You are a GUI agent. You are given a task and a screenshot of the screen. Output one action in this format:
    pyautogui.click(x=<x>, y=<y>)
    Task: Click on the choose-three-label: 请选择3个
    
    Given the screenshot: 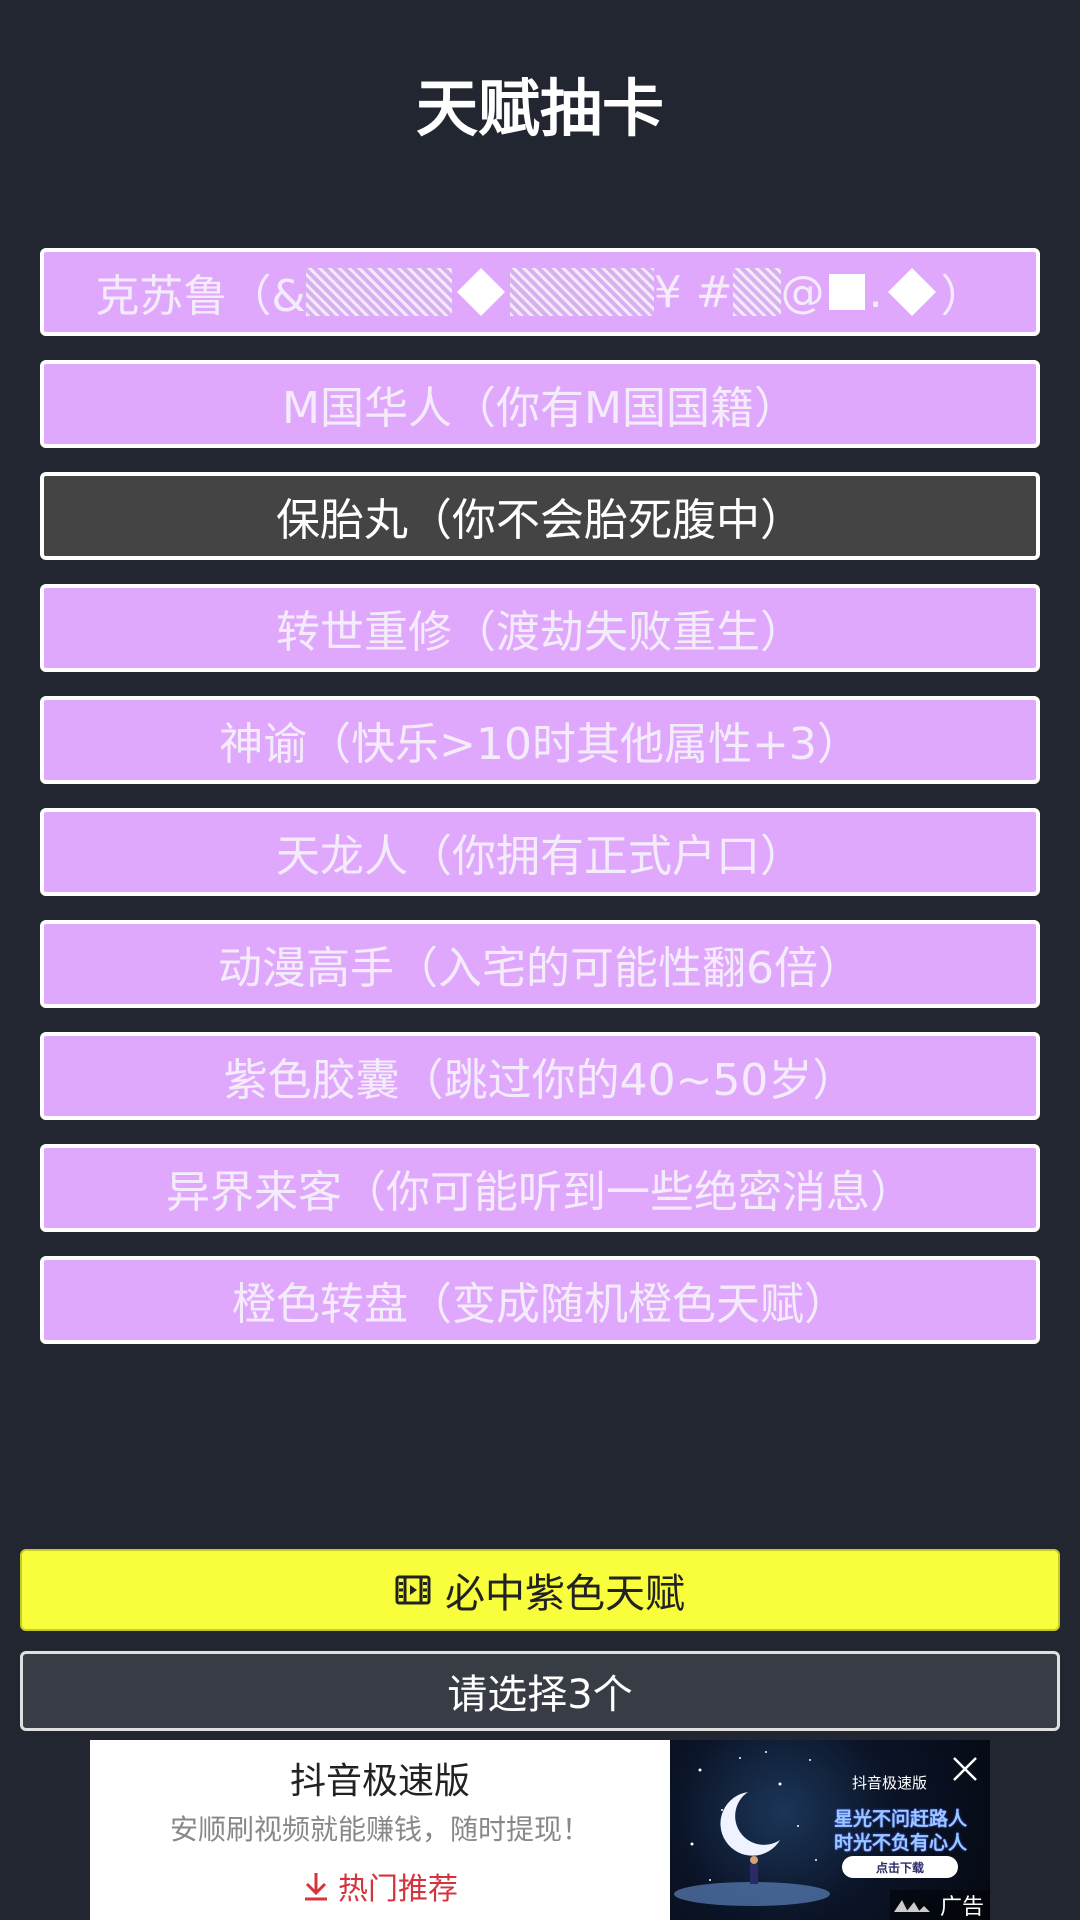 What is the action you would take?
    pyautogui.click(x=540, y=1695)
    